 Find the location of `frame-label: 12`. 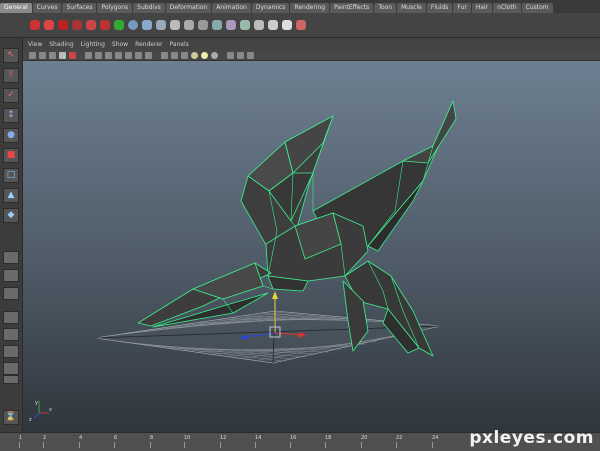

frame-label: 12 is located at coordinates (223, 438).